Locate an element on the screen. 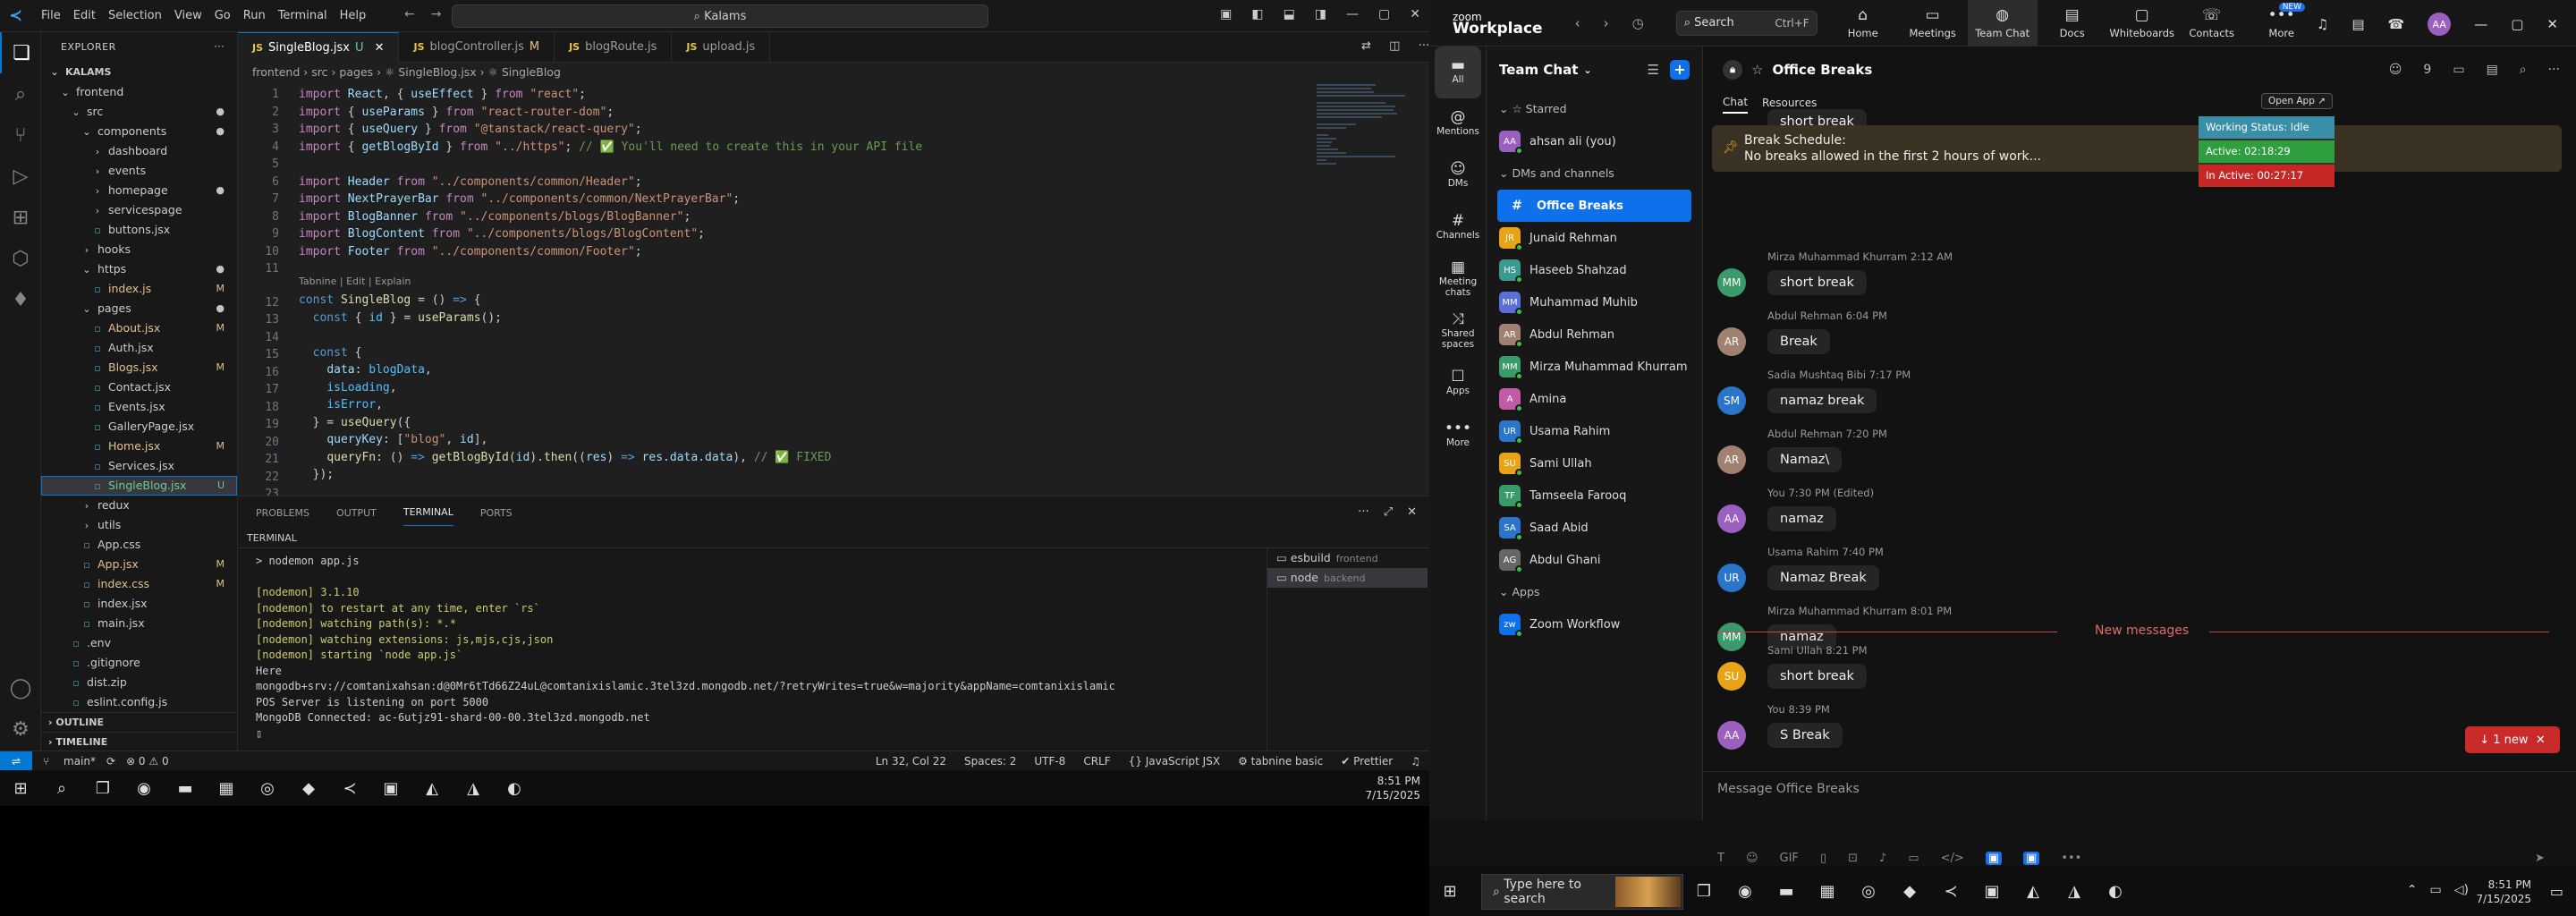 The width and height of the screenshot is (2576, 916). avatar: MM is located at coordinates (1731, 282).